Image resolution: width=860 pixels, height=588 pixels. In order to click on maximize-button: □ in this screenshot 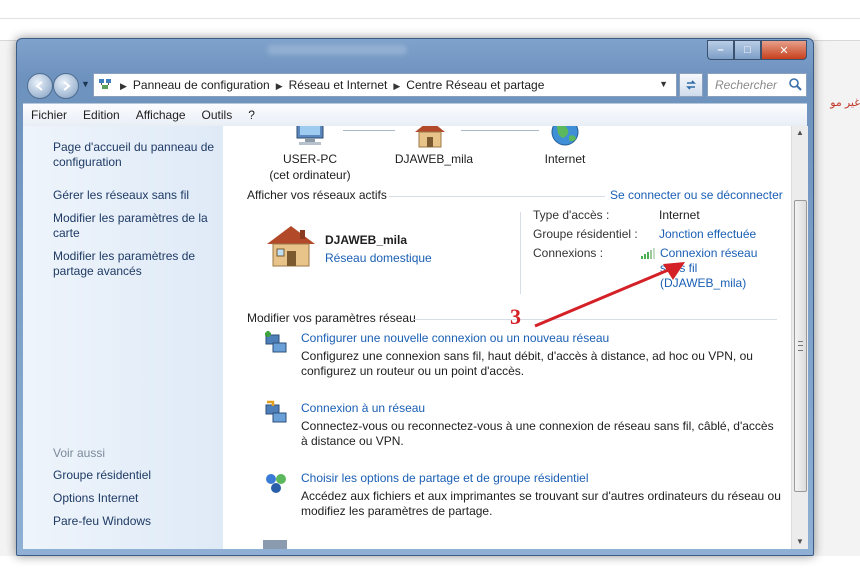, I will do `click(747, 50)`.